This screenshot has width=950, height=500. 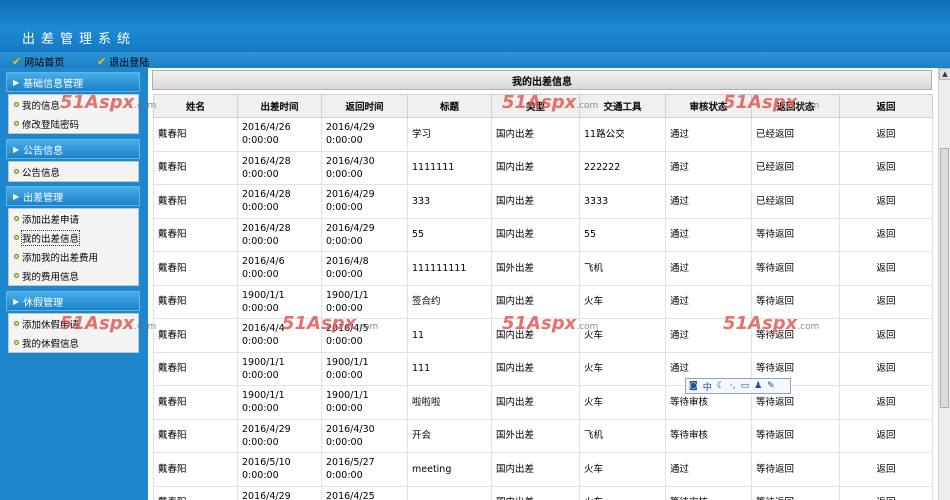 I want to click on table-cell: 等待审核, so click(x=708, y=435).